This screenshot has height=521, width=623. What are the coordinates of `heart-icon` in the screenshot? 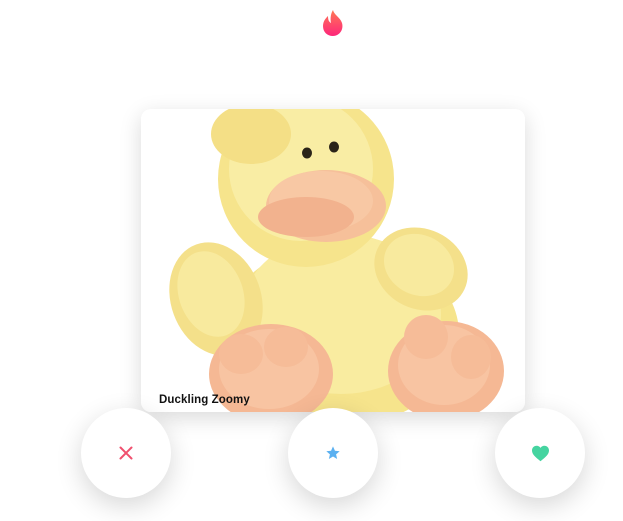 It's located at (540, 453).